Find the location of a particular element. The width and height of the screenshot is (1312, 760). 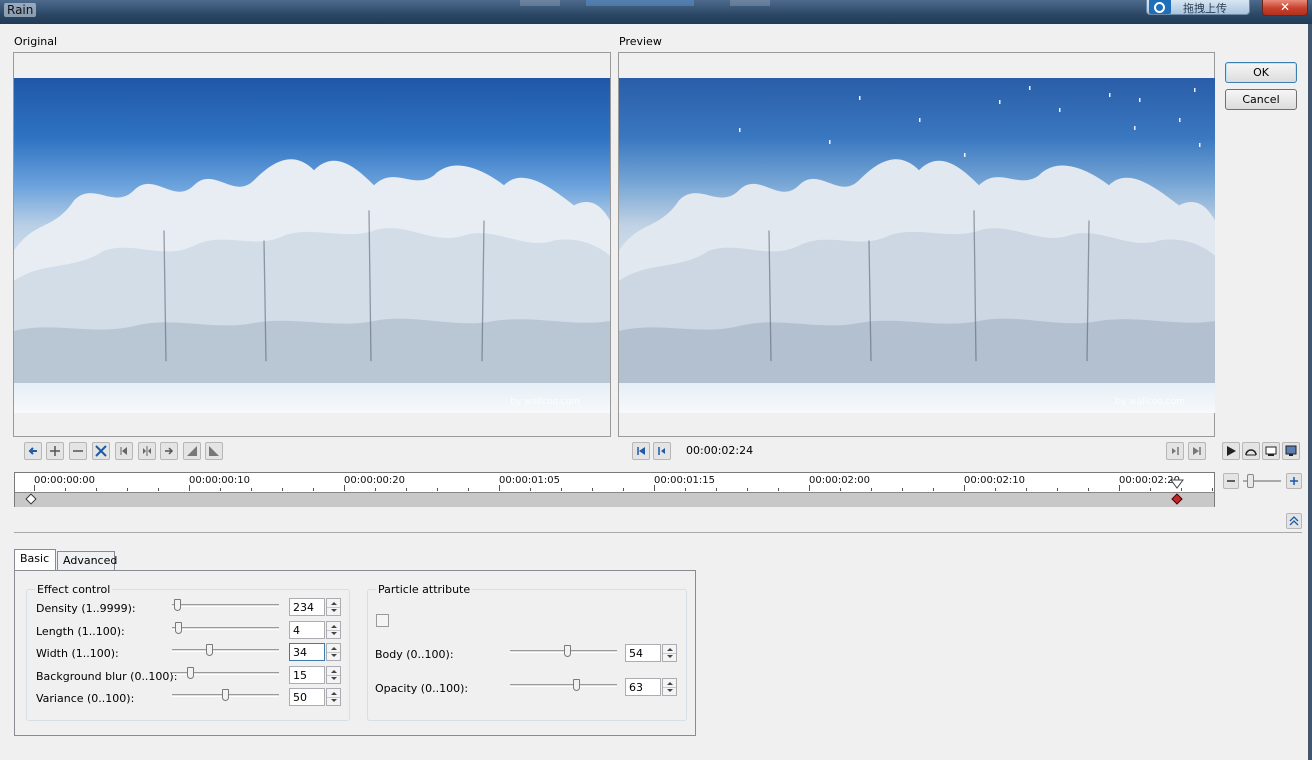

original-watermark: by wallcoo.com is located at coordinates (545, 402).